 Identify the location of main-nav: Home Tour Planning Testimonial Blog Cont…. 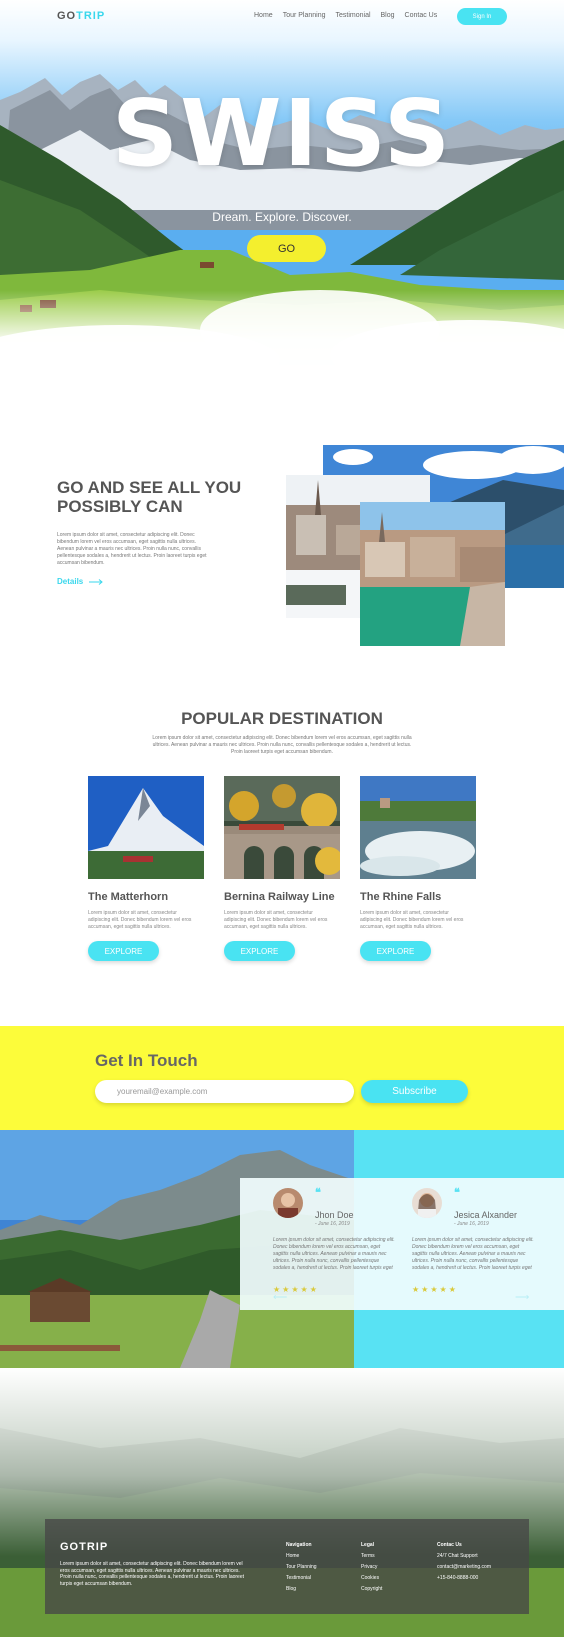
(345, 15).